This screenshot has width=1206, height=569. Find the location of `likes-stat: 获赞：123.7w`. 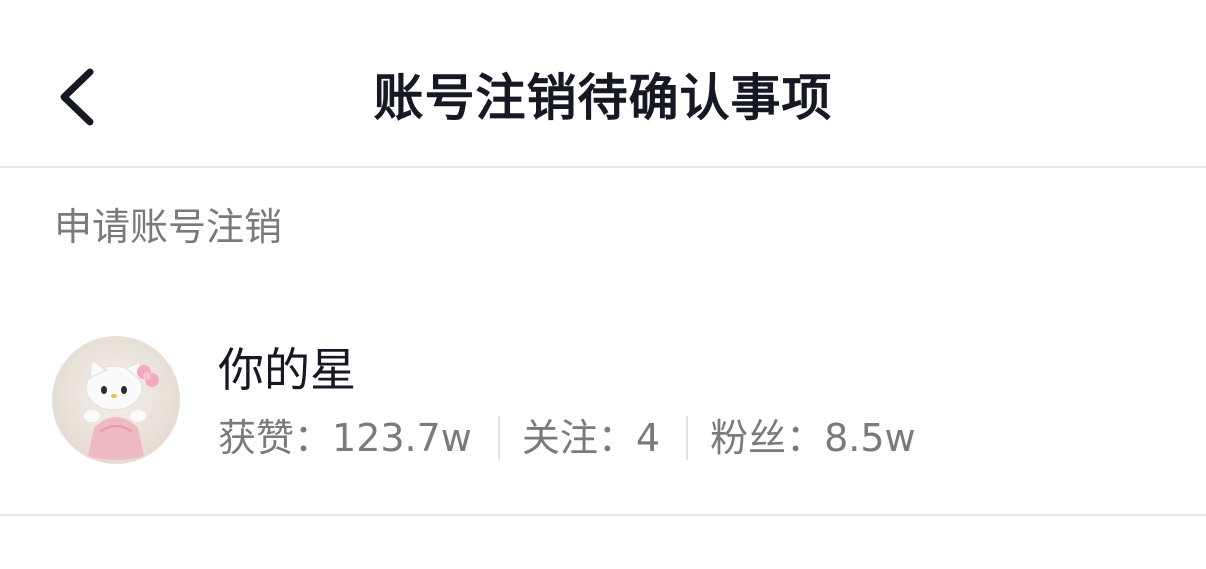

likes-stat: 获赞：123.7w is located at coordinates (345, 438).